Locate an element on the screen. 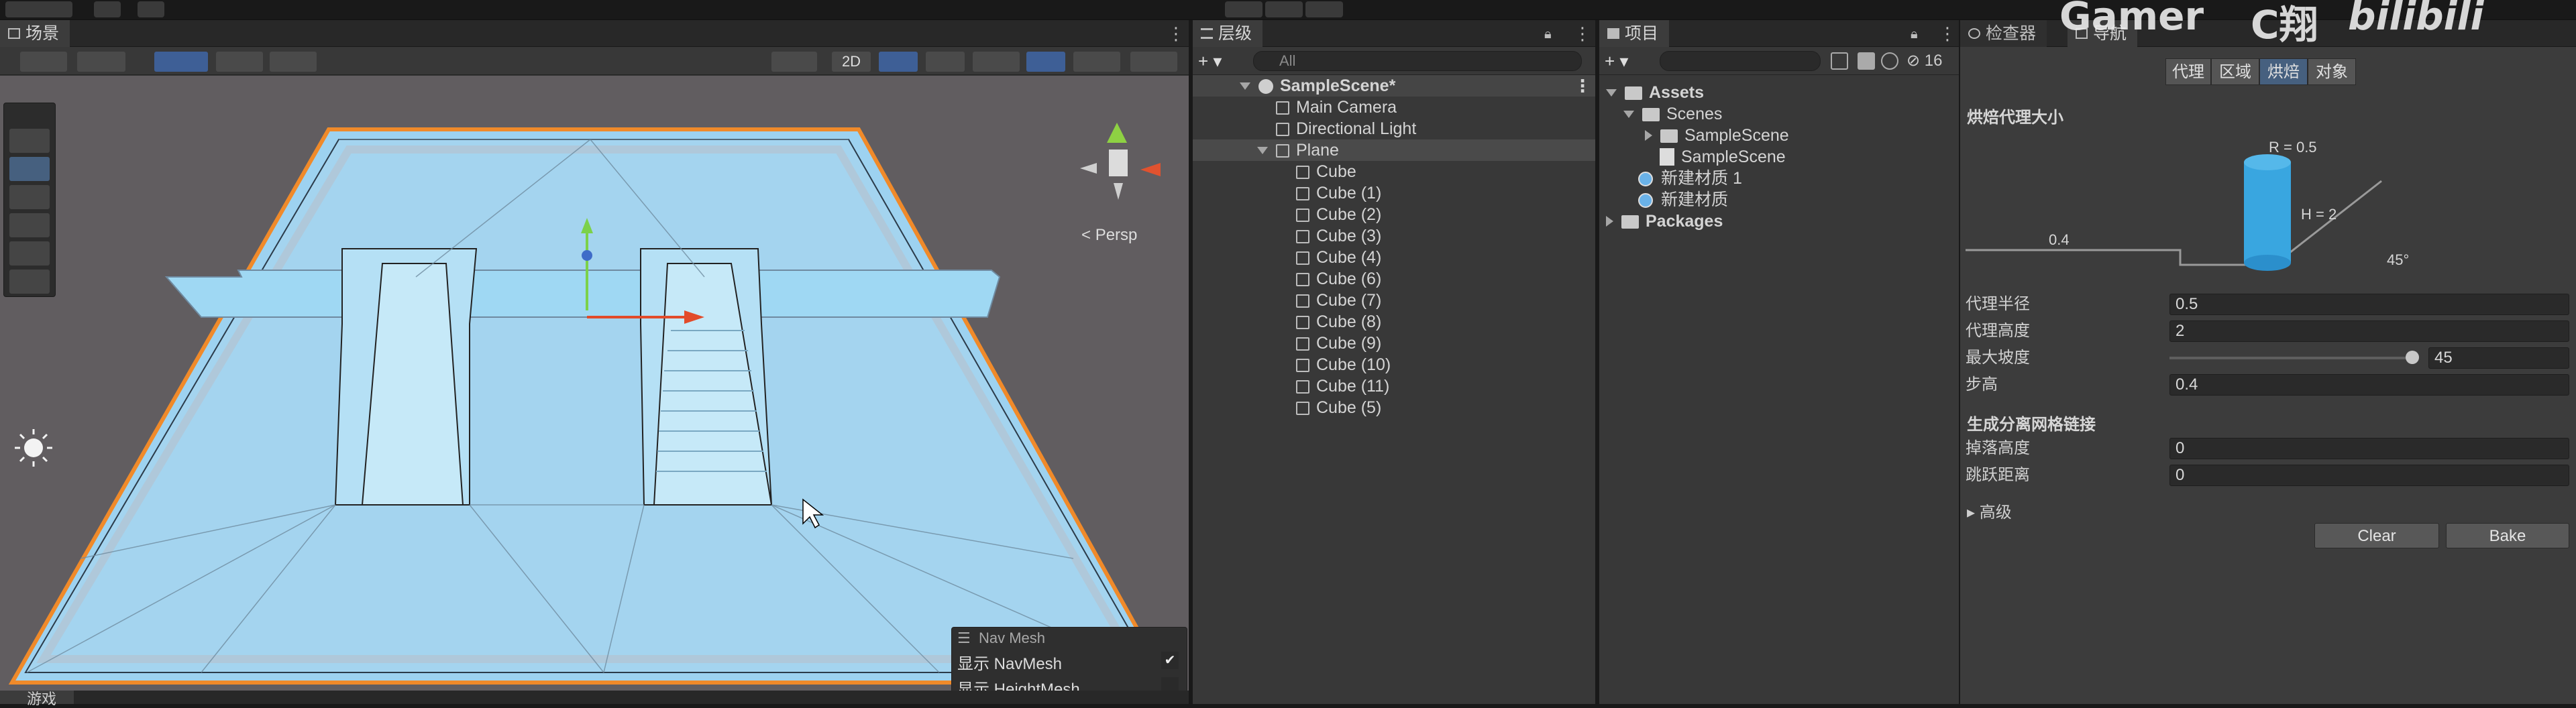 This screenshot has height=708, width=2576. transform-tool-button is located at coordinates (29, 282).